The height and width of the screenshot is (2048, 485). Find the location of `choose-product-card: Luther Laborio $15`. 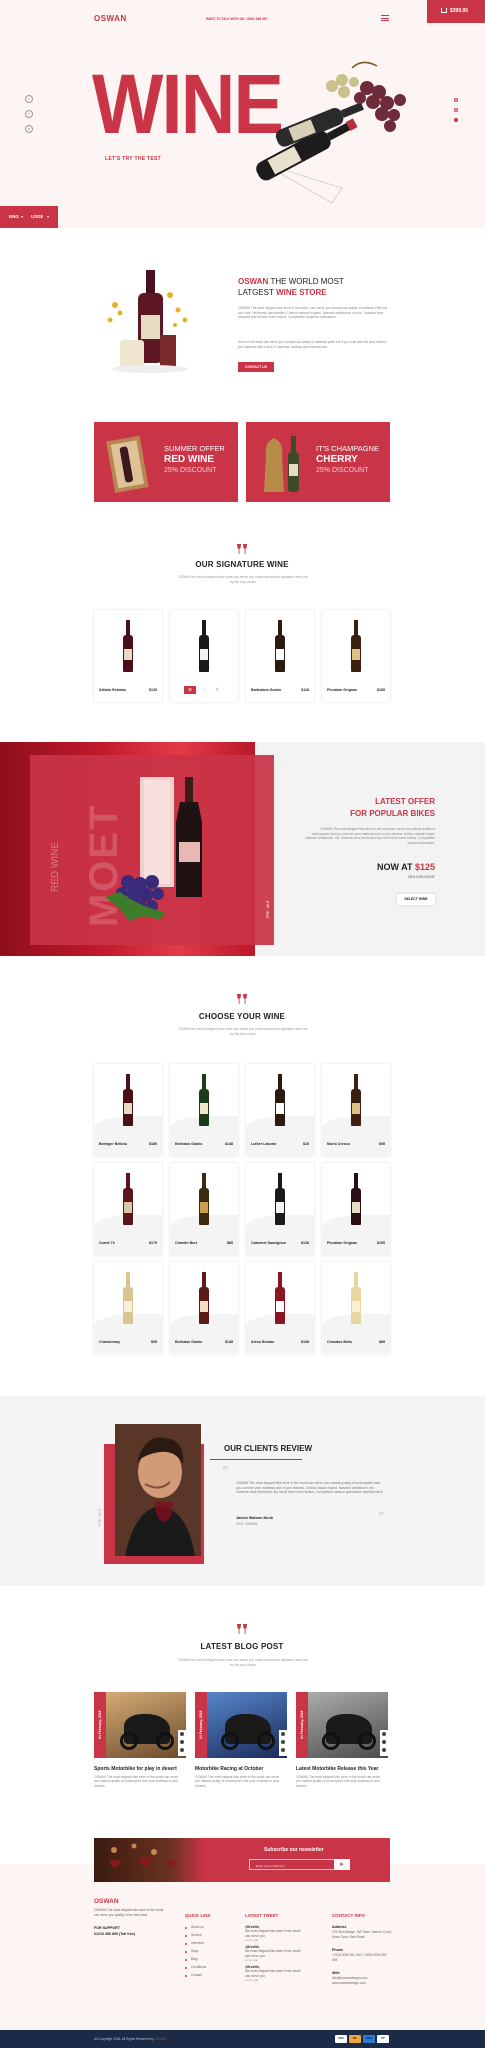

choose-product-card: Luther Laborio $15 is located at coordinates (280, 1110).